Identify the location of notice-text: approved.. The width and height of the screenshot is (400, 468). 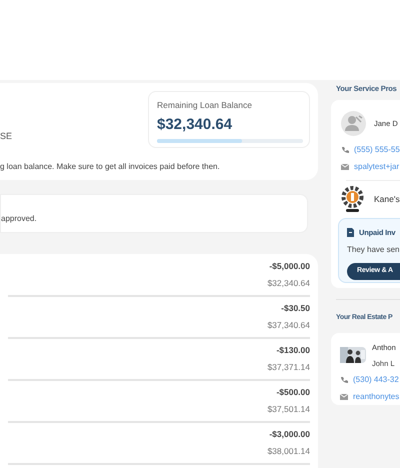
(19, 219).